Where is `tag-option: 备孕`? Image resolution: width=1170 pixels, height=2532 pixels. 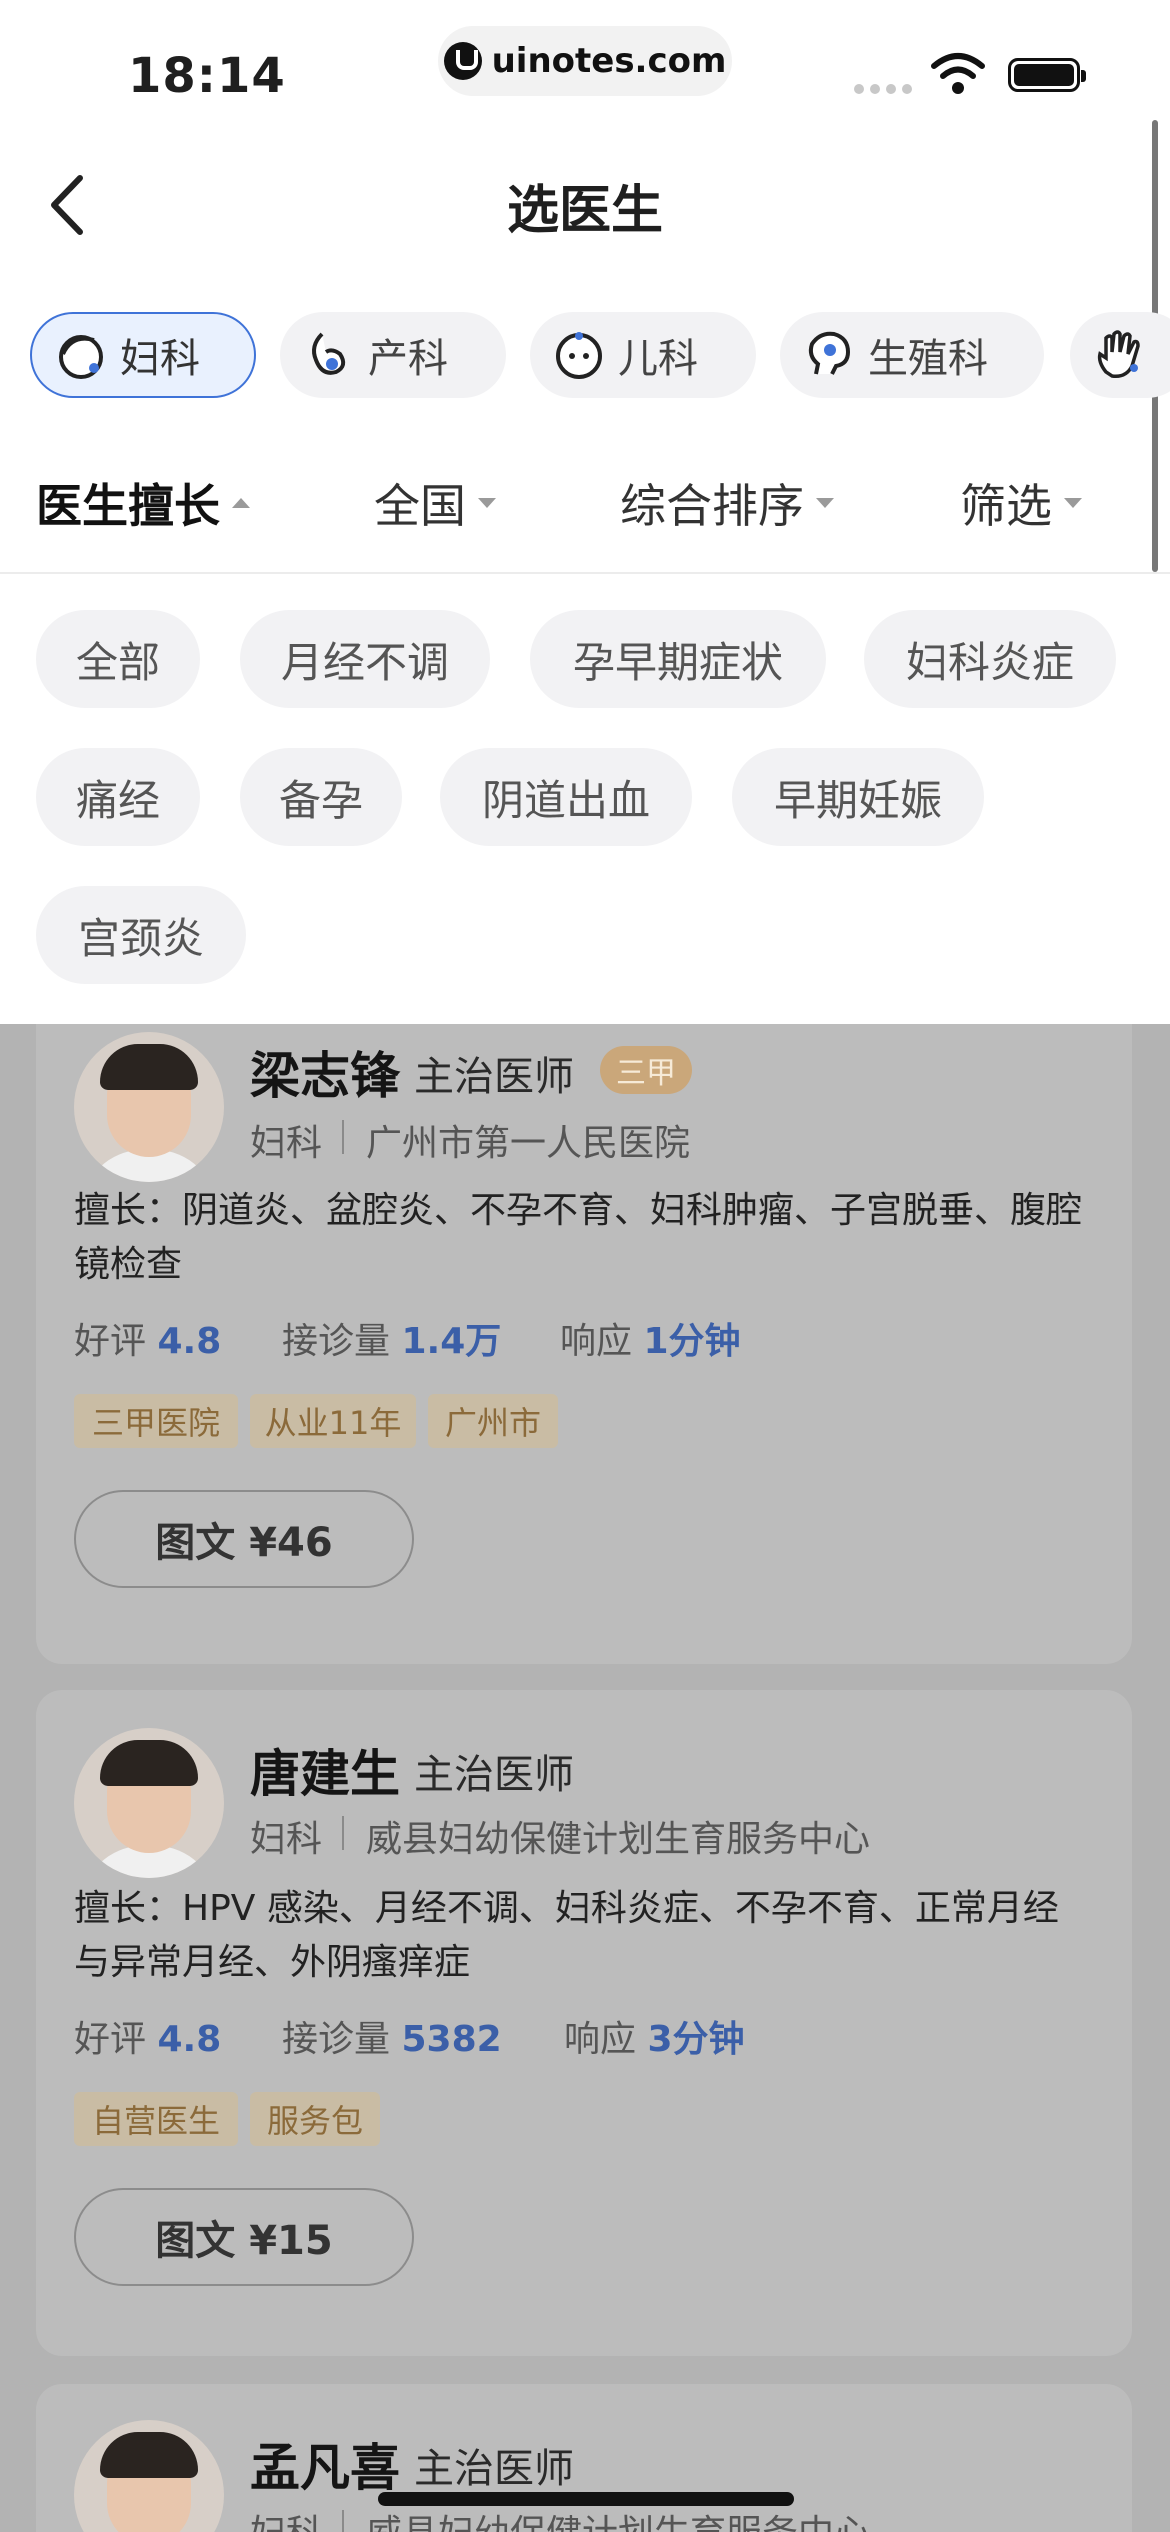
tag-option: 备孕 is located at coordinates (321, 797).